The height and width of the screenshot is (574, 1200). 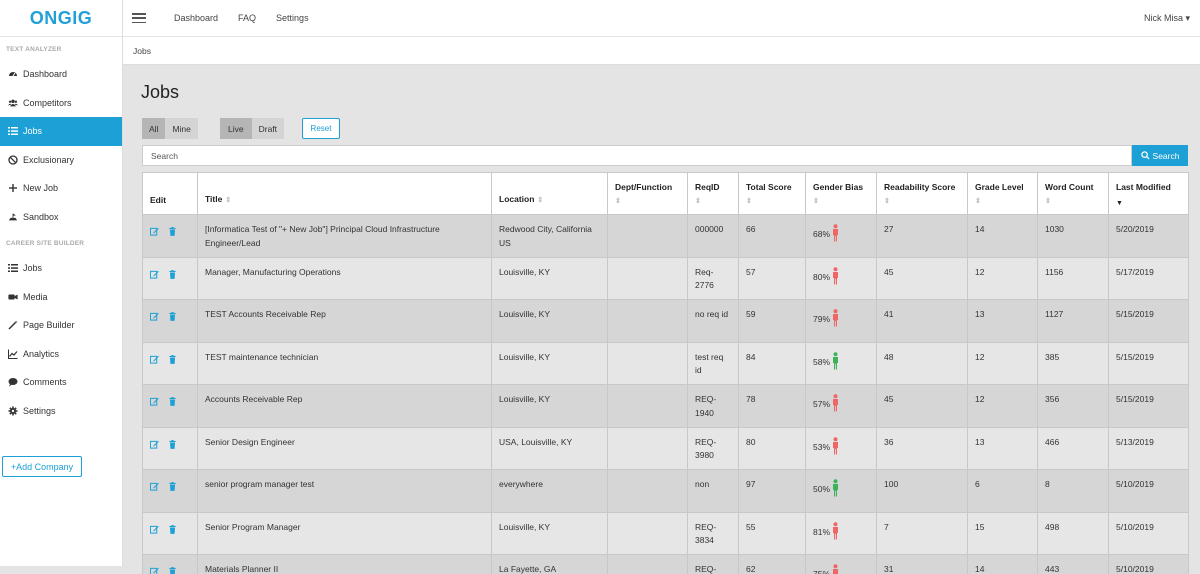 What do you see at coordinates (61, 354) in the screenshot?
I see `sidebar-item-career-analytics: Analytics` at bounding box center [61, 354].